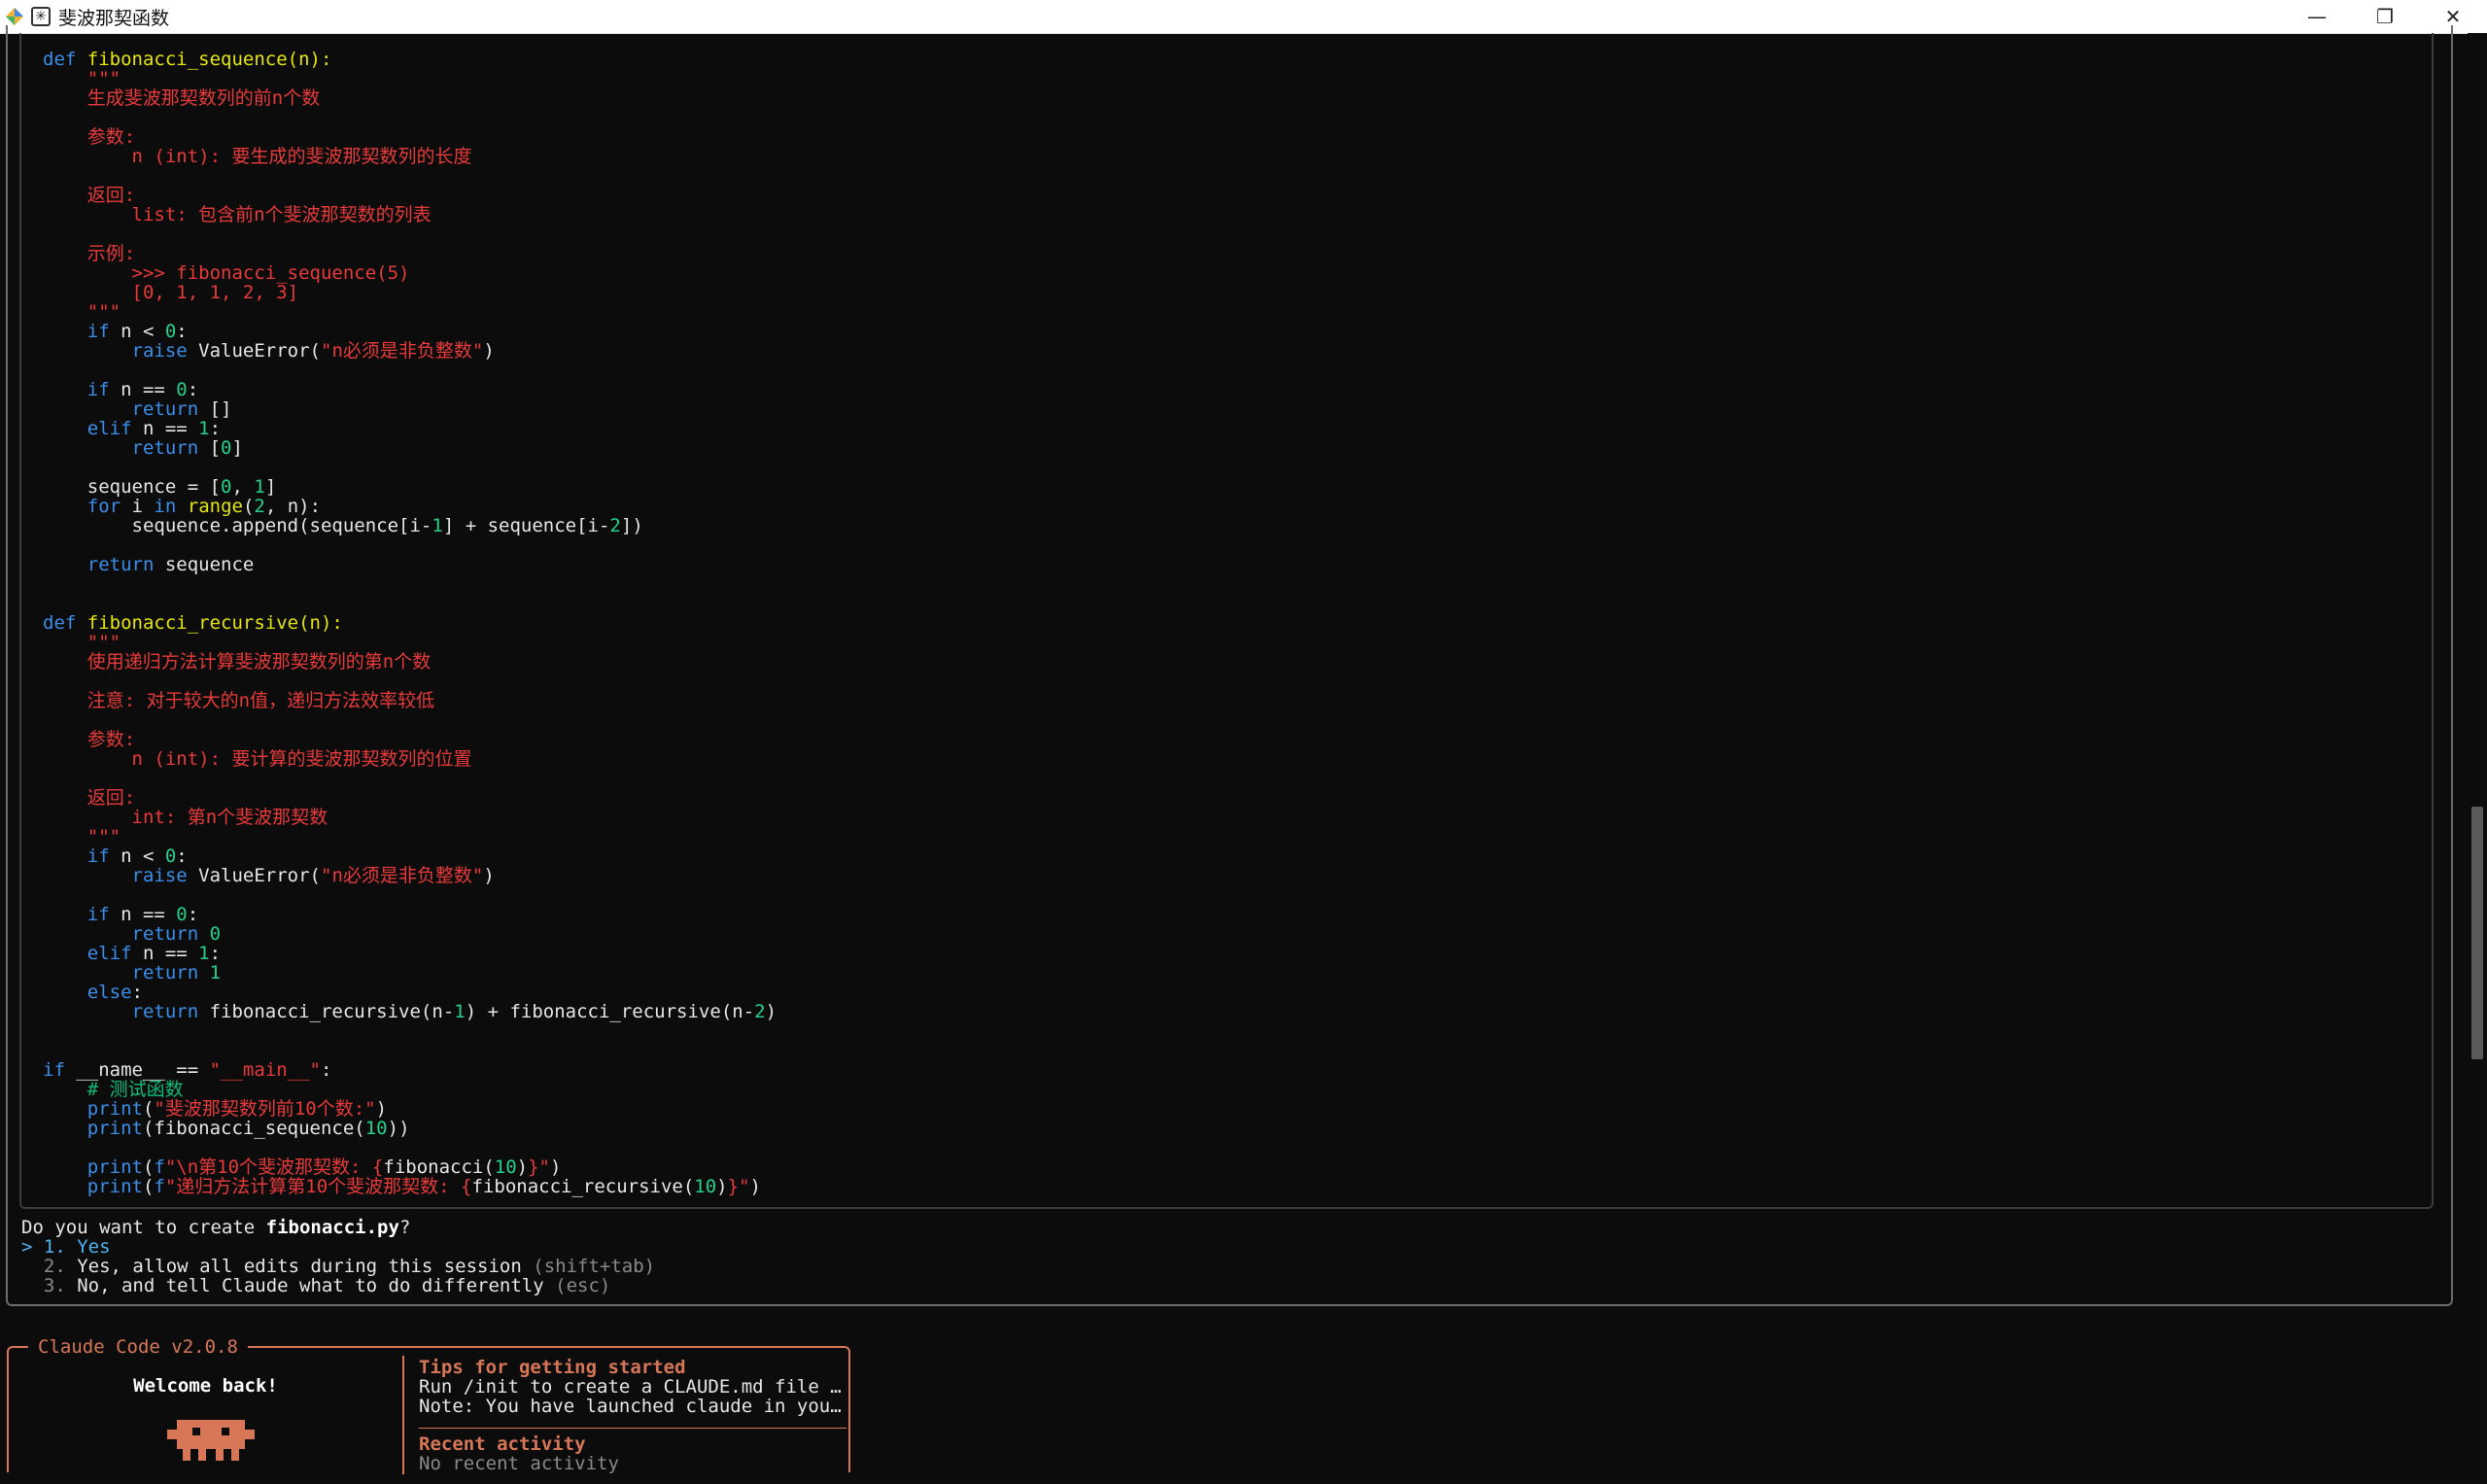 The width and height of the screenshot is (2487, 1484). I want to click on code-line: if n < 0:, so click(116, 856).